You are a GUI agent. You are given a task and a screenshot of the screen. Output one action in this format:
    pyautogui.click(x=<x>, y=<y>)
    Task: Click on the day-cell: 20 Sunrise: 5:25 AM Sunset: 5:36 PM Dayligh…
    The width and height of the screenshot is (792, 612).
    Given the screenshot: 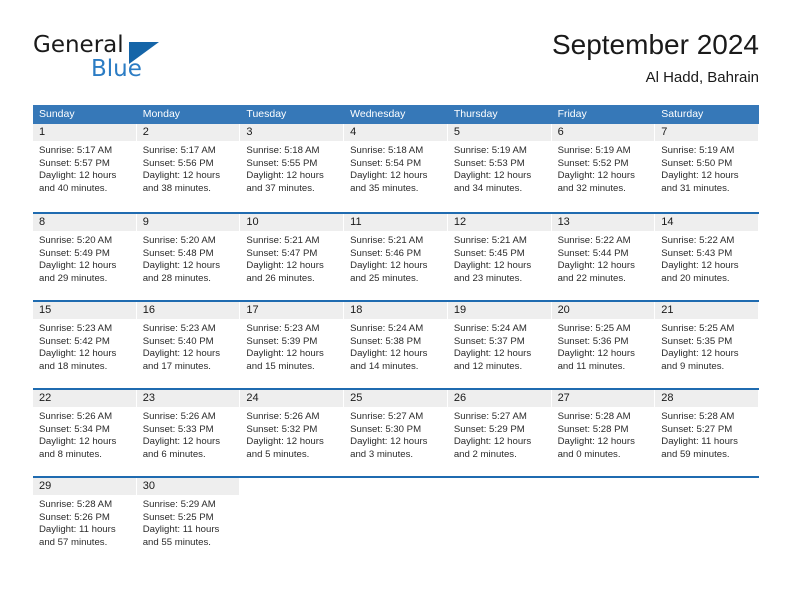 What is the action you would take?
    pyautogui.click(x=603, y=345)
    